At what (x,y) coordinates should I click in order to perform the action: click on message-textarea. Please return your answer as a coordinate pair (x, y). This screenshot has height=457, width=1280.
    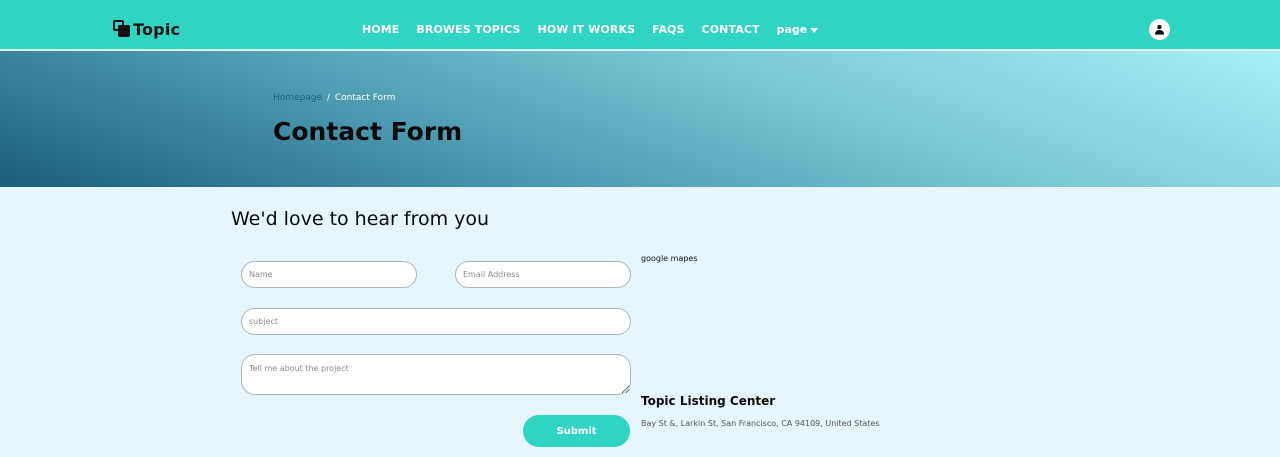
    Looking at the image, I should click on (436, 374).